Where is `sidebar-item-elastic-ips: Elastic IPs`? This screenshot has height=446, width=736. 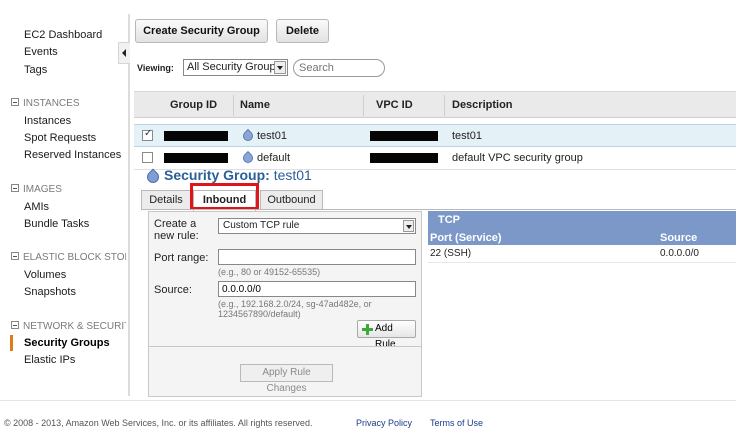 sidebar-item-elastic-ips: Elastic IPs is located at coordinates (49, 360).